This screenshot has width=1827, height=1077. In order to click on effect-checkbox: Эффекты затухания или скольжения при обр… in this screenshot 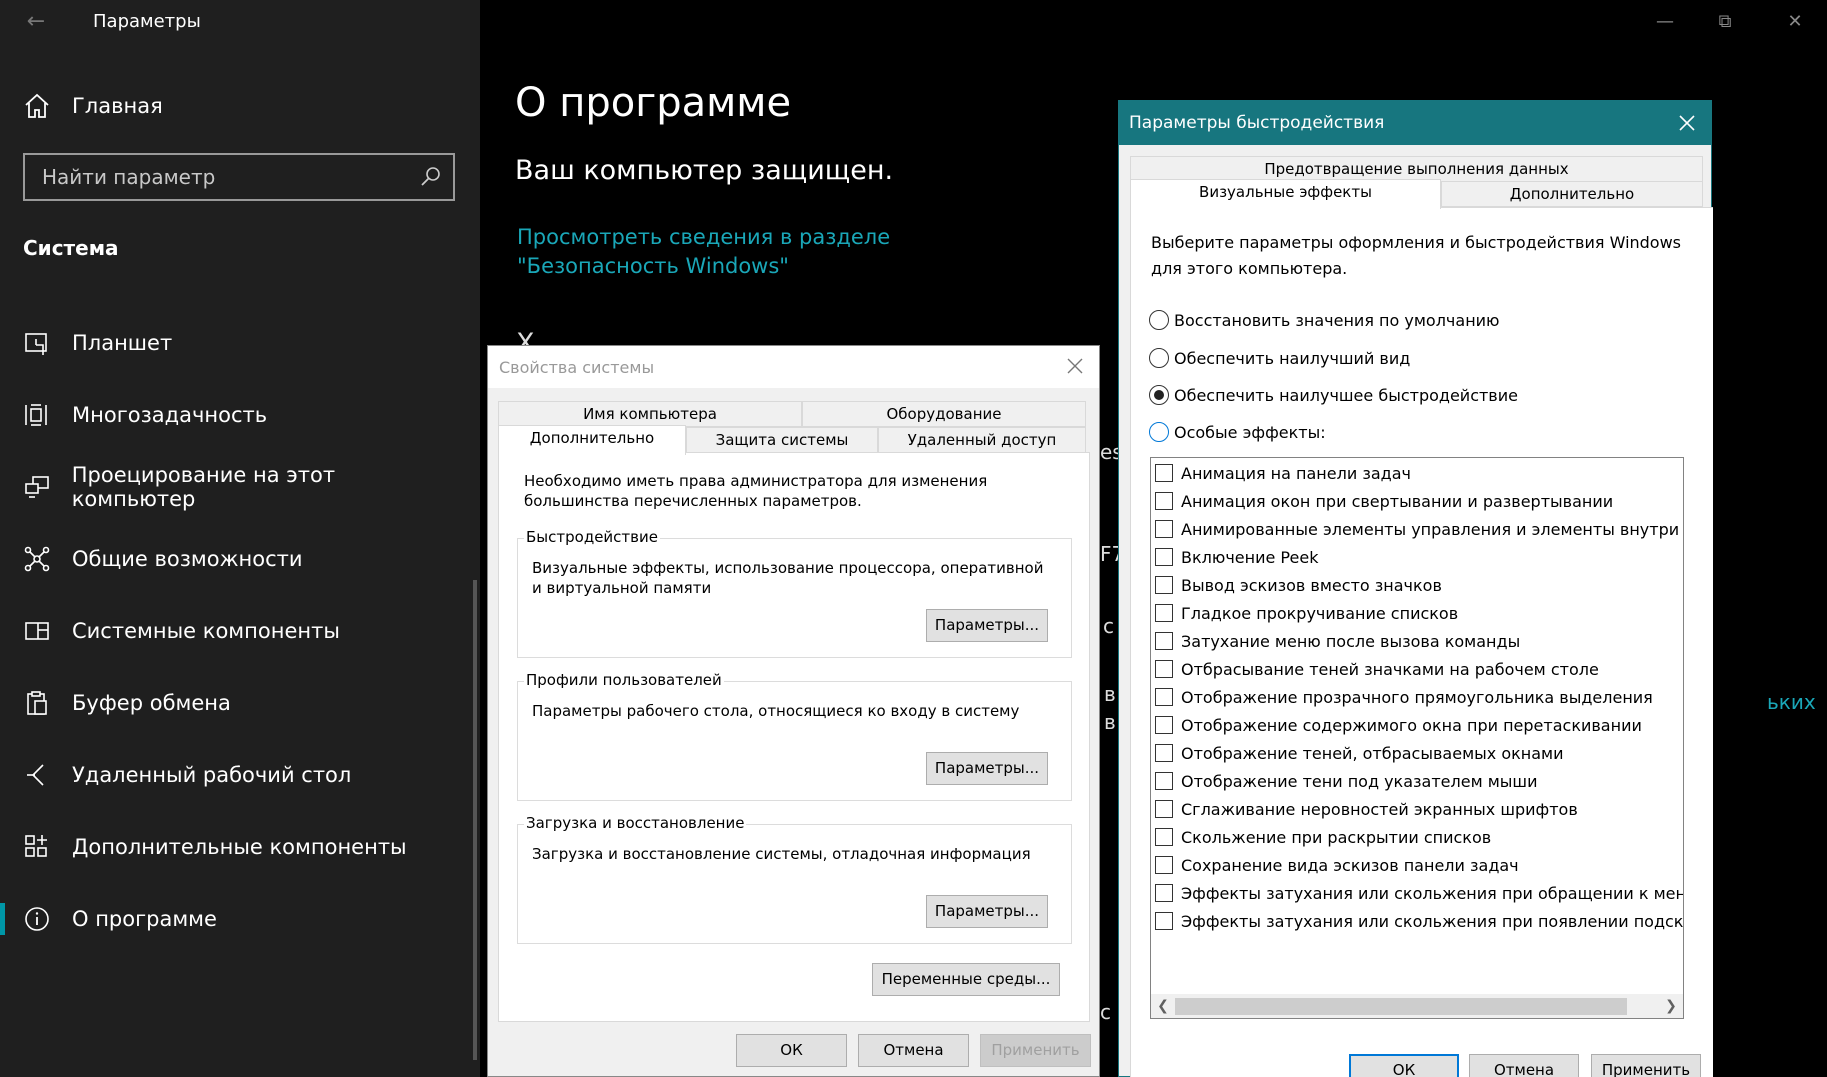, I will do `click(1419, 893)`.